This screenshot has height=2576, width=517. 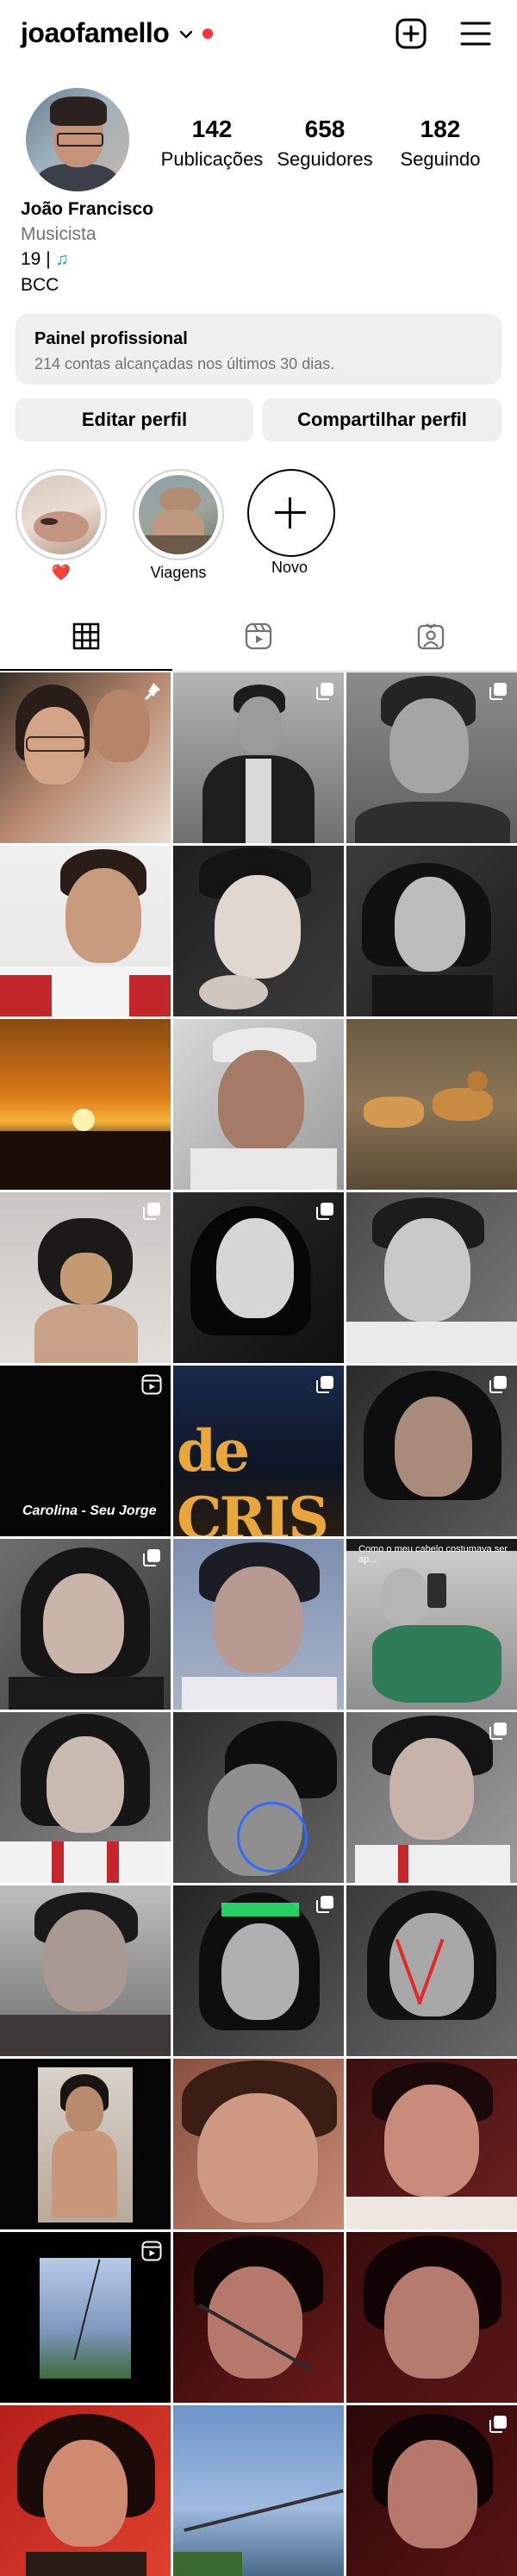 I want to click on new-highlight-button, so click(x=291, y=513).